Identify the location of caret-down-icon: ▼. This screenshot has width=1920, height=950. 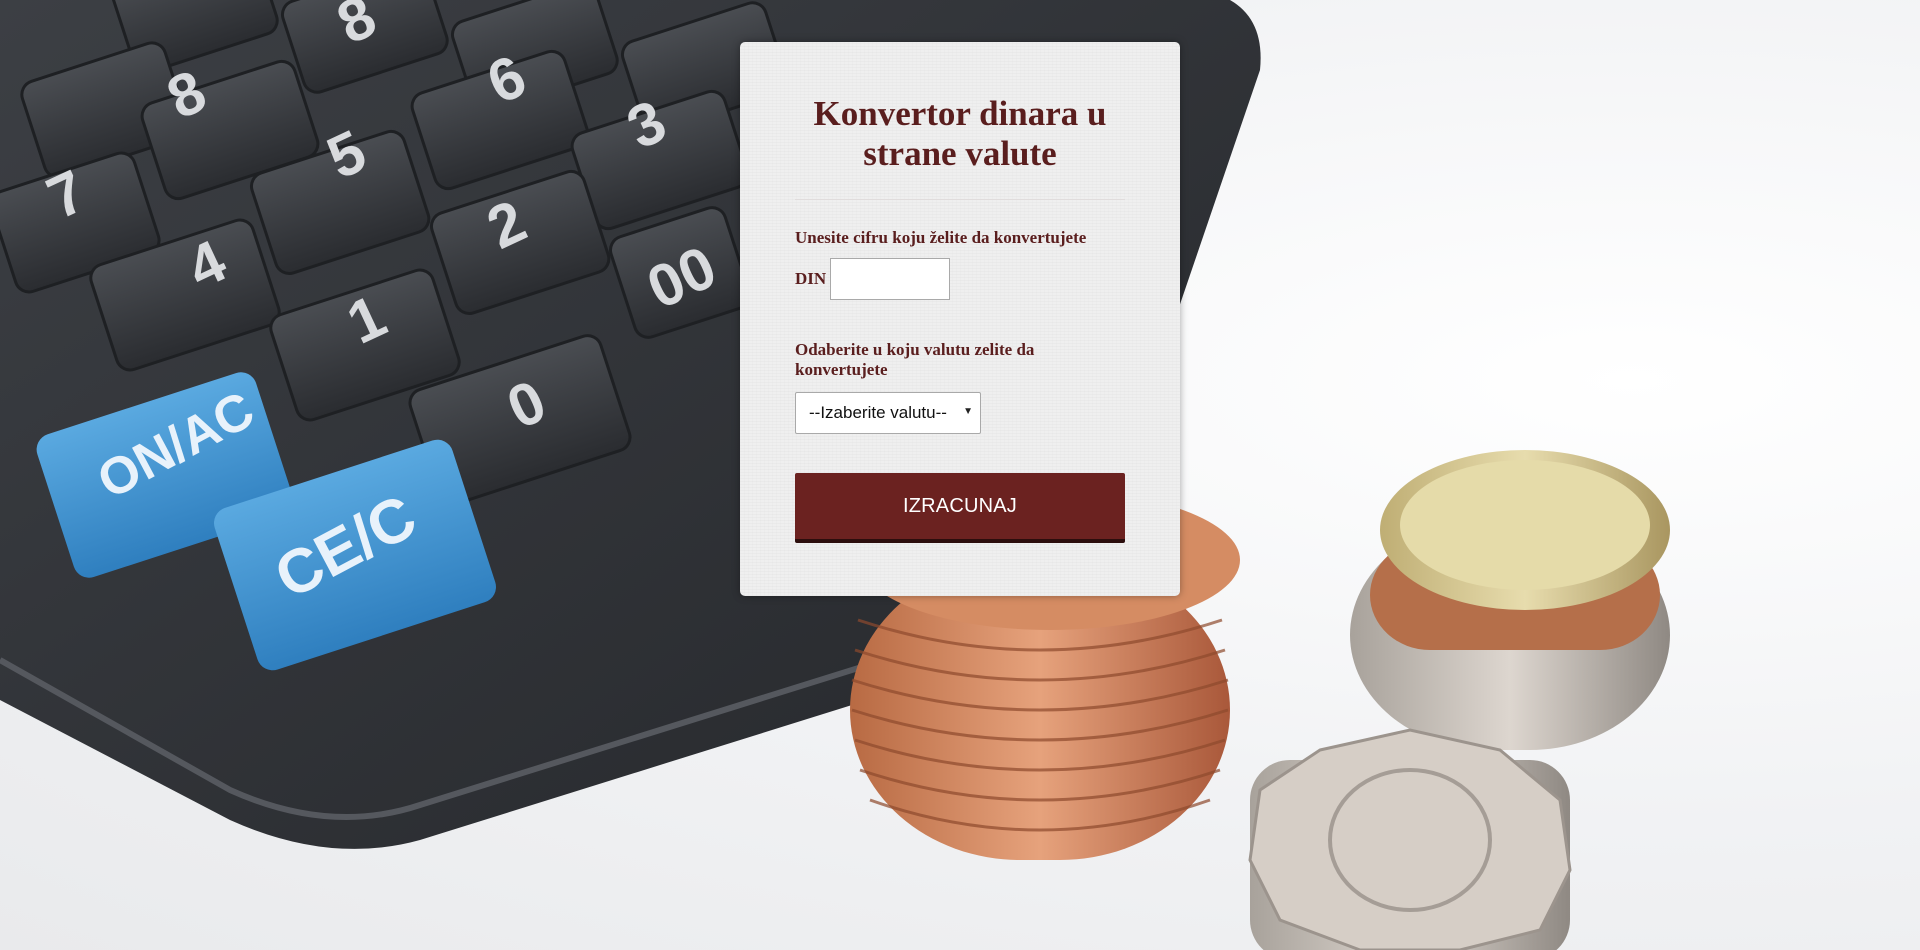
(968, 411).